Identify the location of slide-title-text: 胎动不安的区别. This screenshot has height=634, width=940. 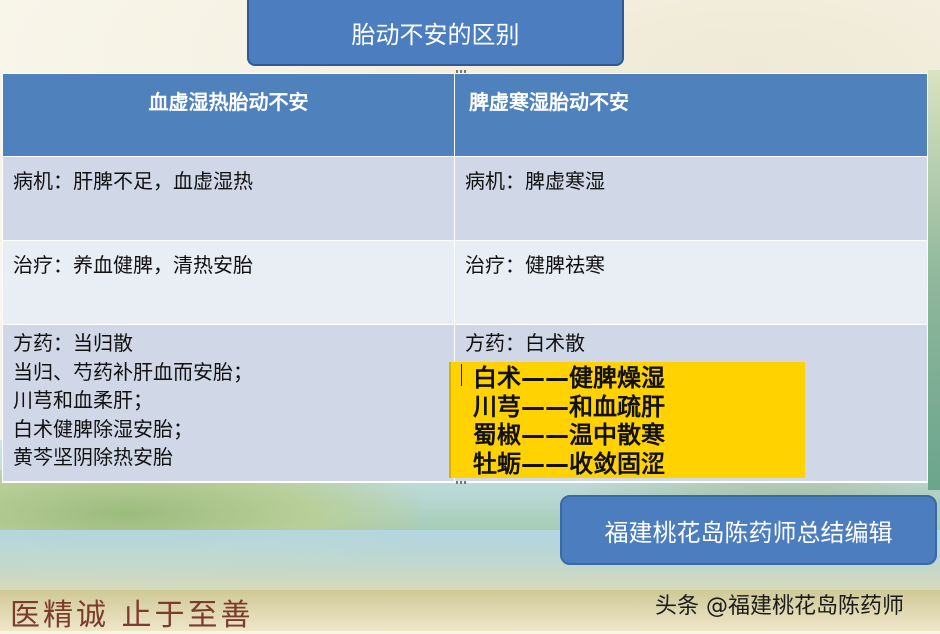
(435, 34).